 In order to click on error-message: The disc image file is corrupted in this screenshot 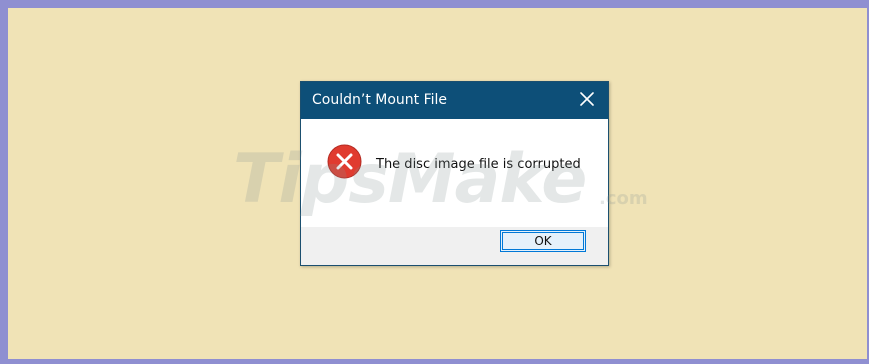, I will do `click(478, 164)`.